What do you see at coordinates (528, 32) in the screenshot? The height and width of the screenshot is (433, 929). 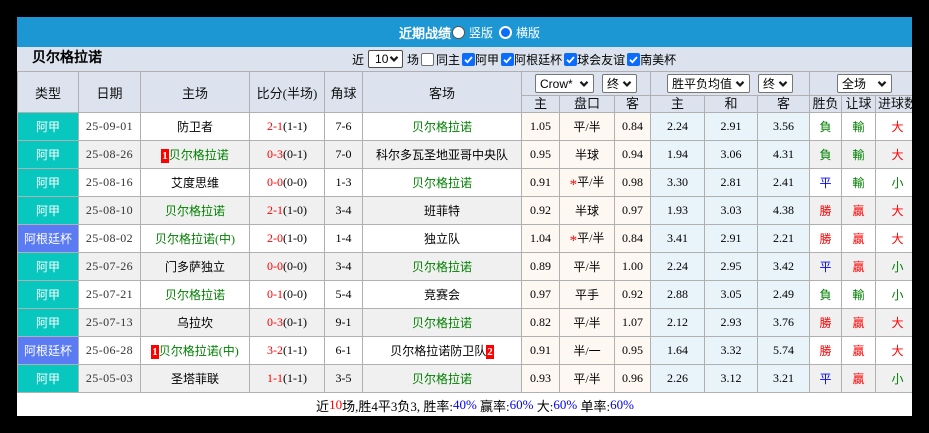 I see `radio-horizontal-label: 横版` at bounding box center [528, 32].